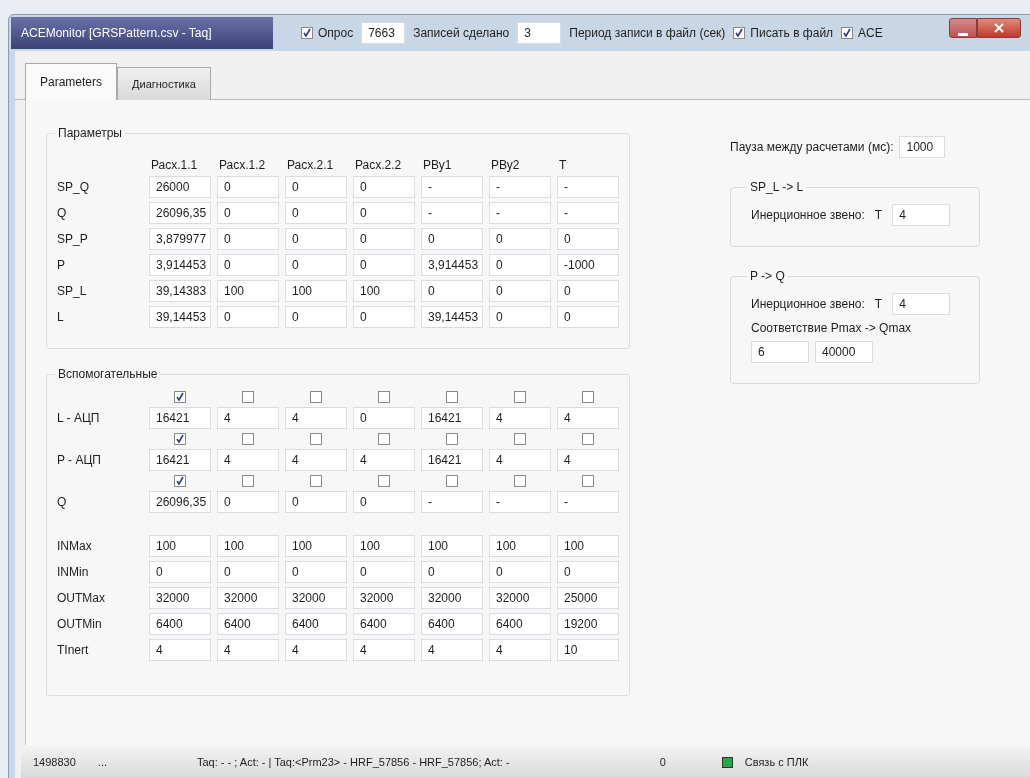 This screenshot has width=1030, height=778. I want to click on input-field: 40000, so click(844, 352).